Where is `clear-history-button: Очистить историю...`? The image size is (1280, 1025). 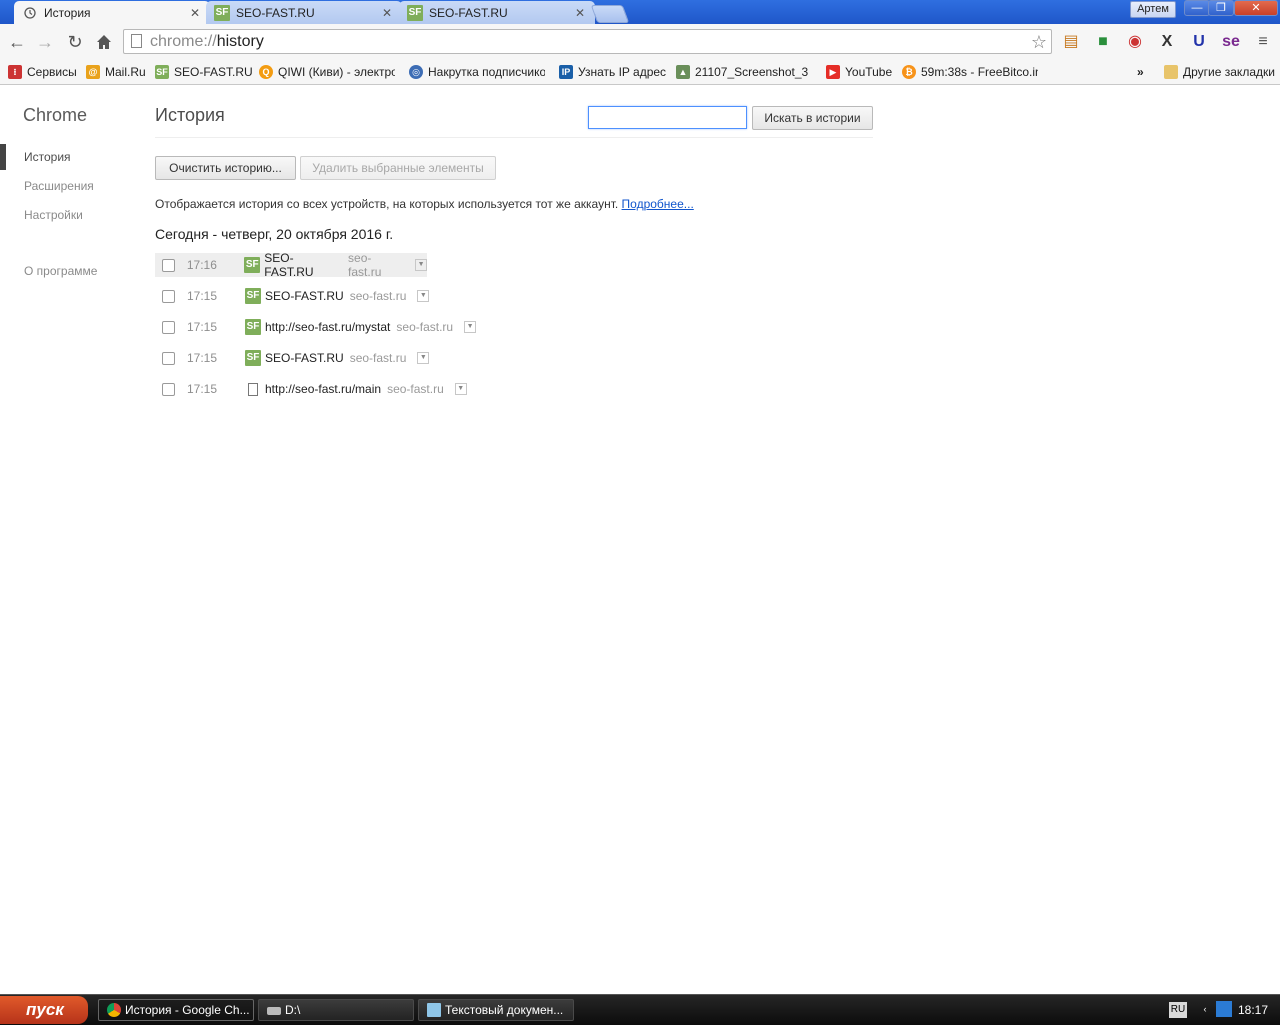 clear-history-button: Очистить историю... is located at coordinates (225, 168).